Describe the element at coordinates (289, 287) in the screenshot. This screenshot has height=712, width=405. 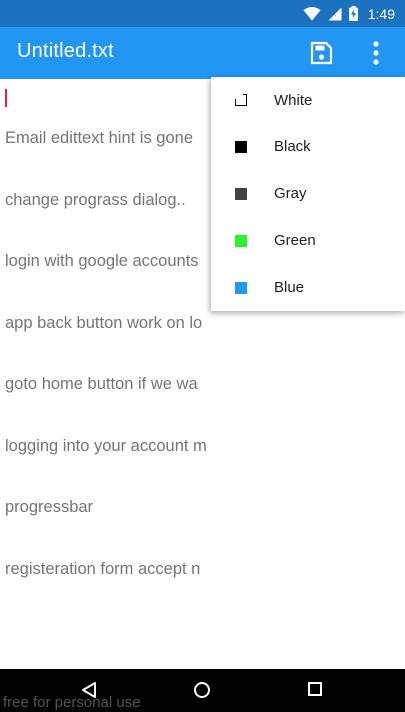
I see `menu-item-label: Blue` at that location.